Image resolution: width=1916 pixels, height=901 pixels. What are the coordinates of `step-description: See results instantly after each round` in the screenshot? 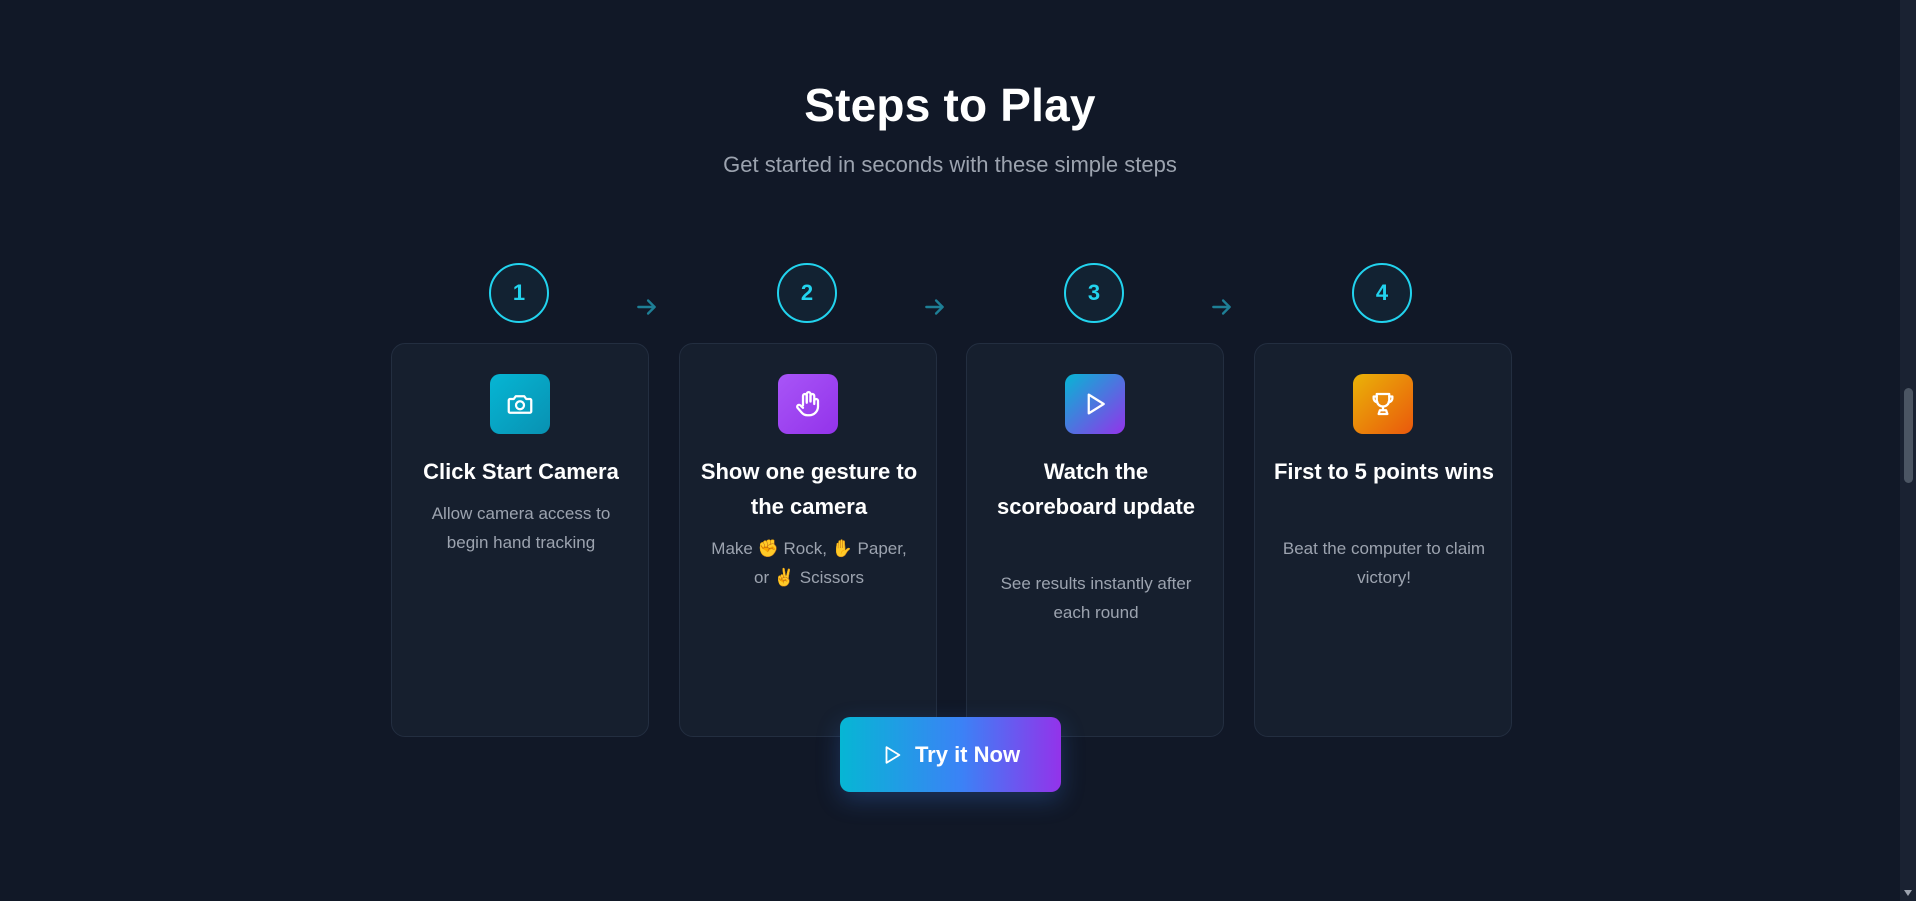 It's located at (1096, 598).